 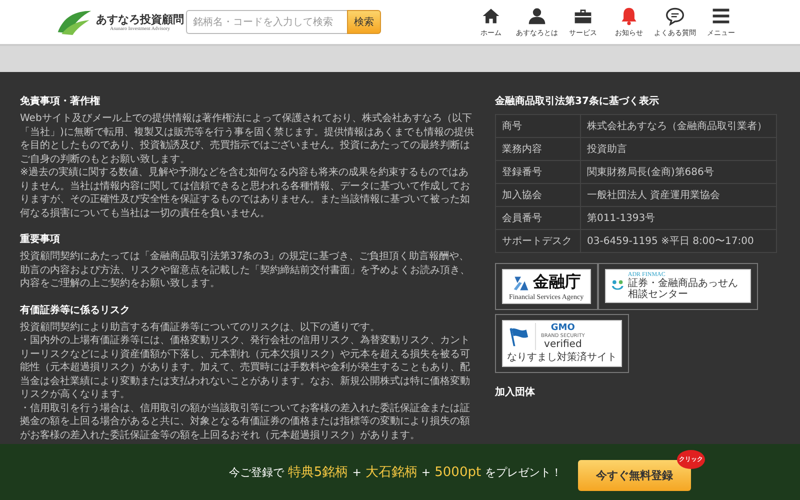 What do you see at coordinates (74, 22) in the screenshot?
I see `leaf-logo-icon` at bounding box center [74, 22].